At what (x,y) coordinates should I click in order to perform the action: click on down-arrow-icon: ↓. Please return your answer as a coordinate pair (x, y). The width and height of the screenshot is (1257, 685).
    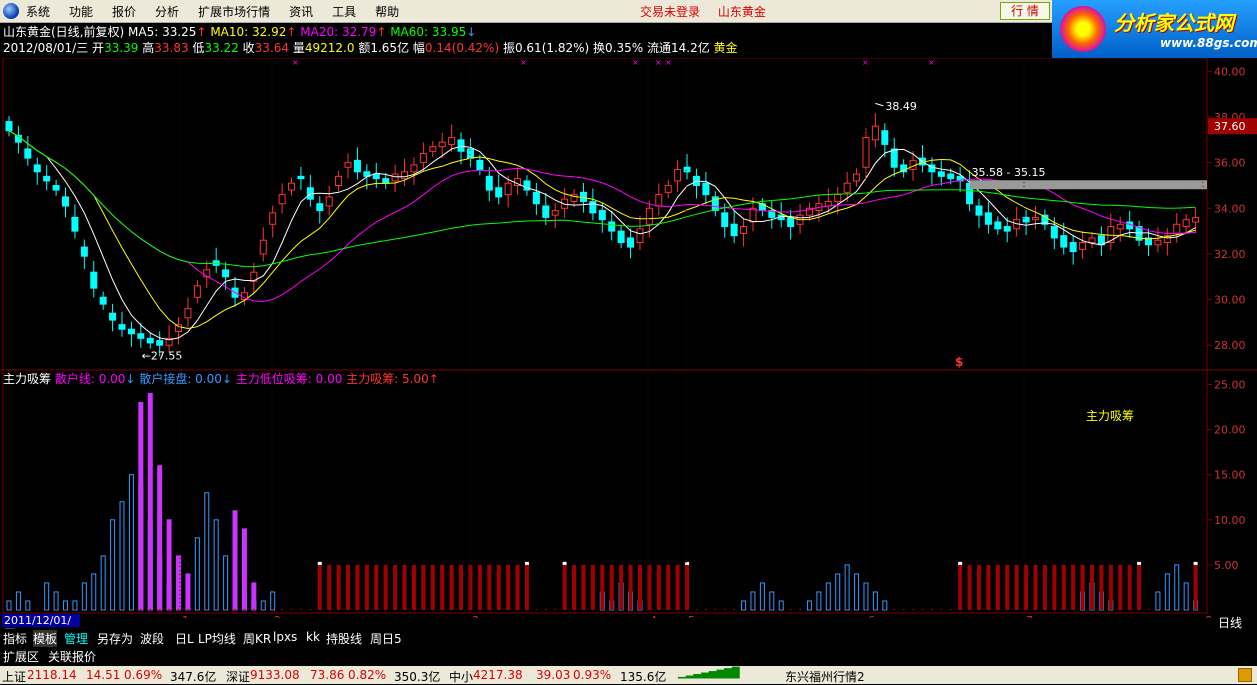
    Looking at the image, I should click on (130, 379).